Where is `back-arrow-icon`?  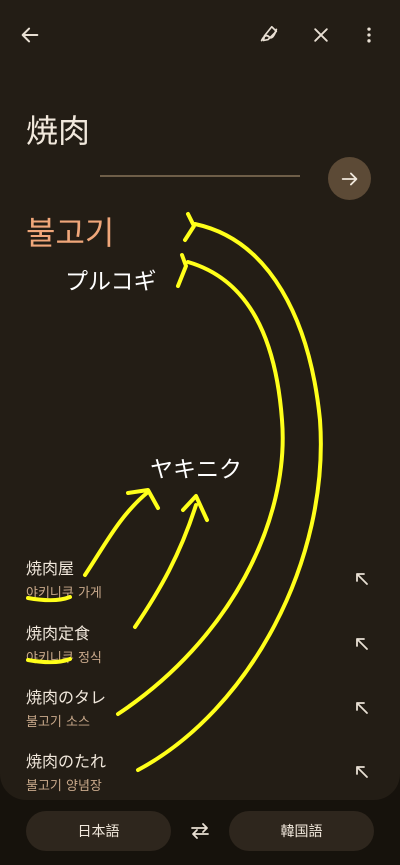 back-arrow-icon is located at coordinates (30, 35).